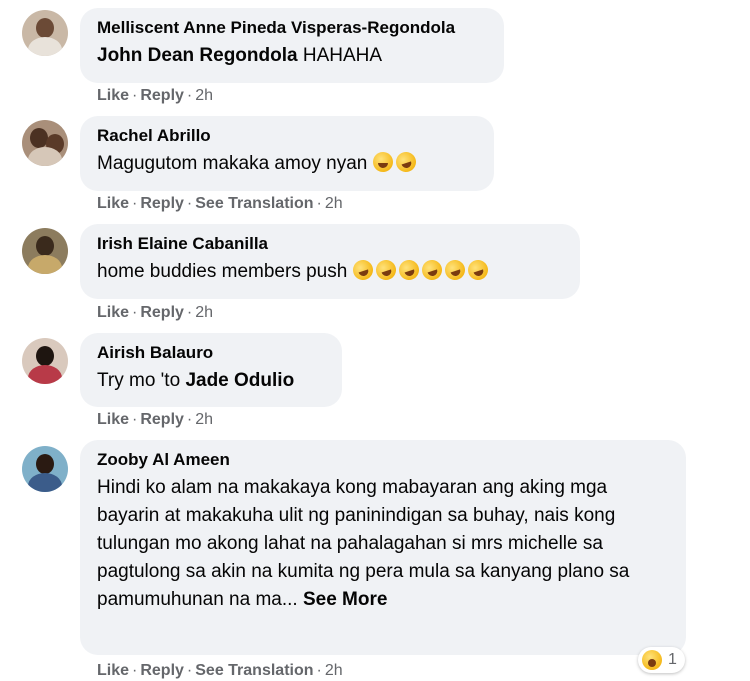 This screenshot has width=750, height=681. I want to click on comment-text: Magugutom makaka amoy nyan, so click(286, 163).